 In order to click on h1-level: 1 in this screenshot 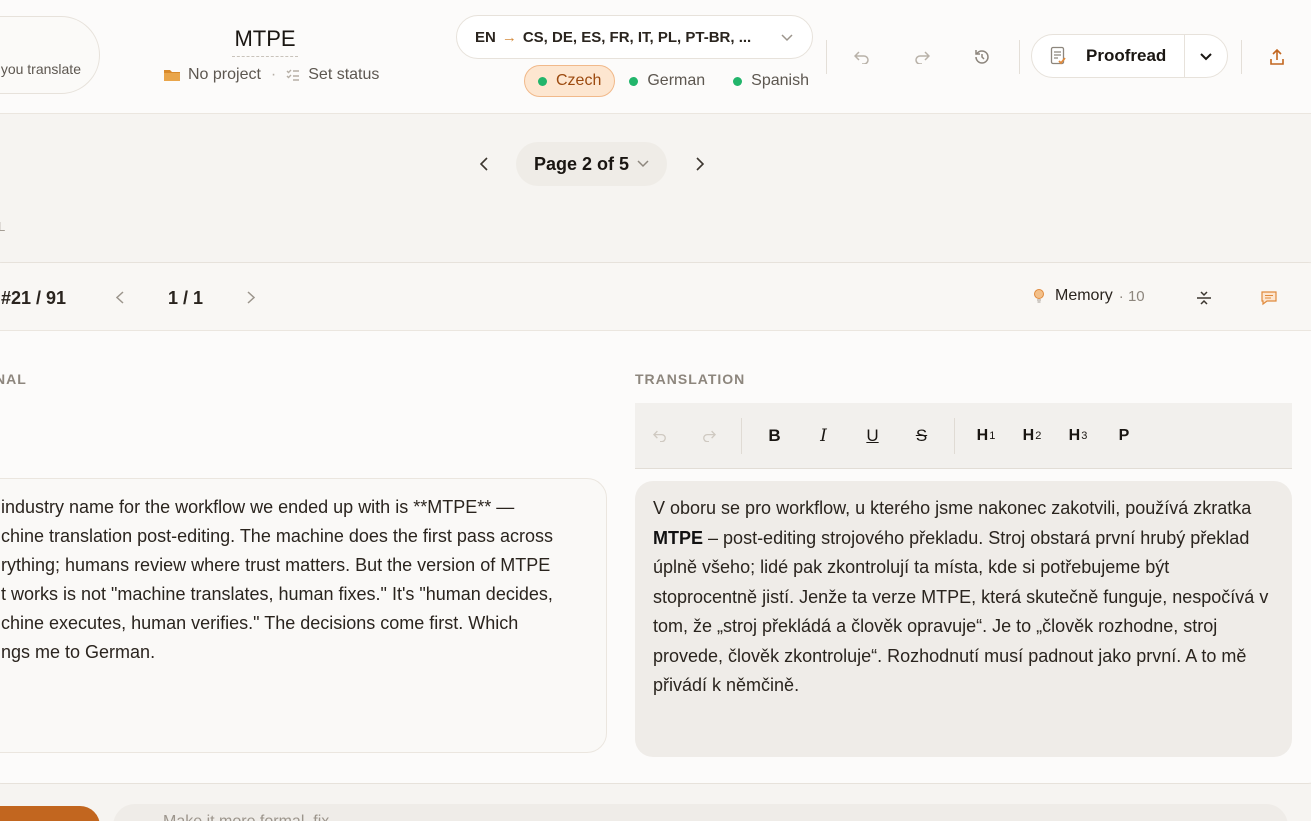, I will do `click(992, 435)`.